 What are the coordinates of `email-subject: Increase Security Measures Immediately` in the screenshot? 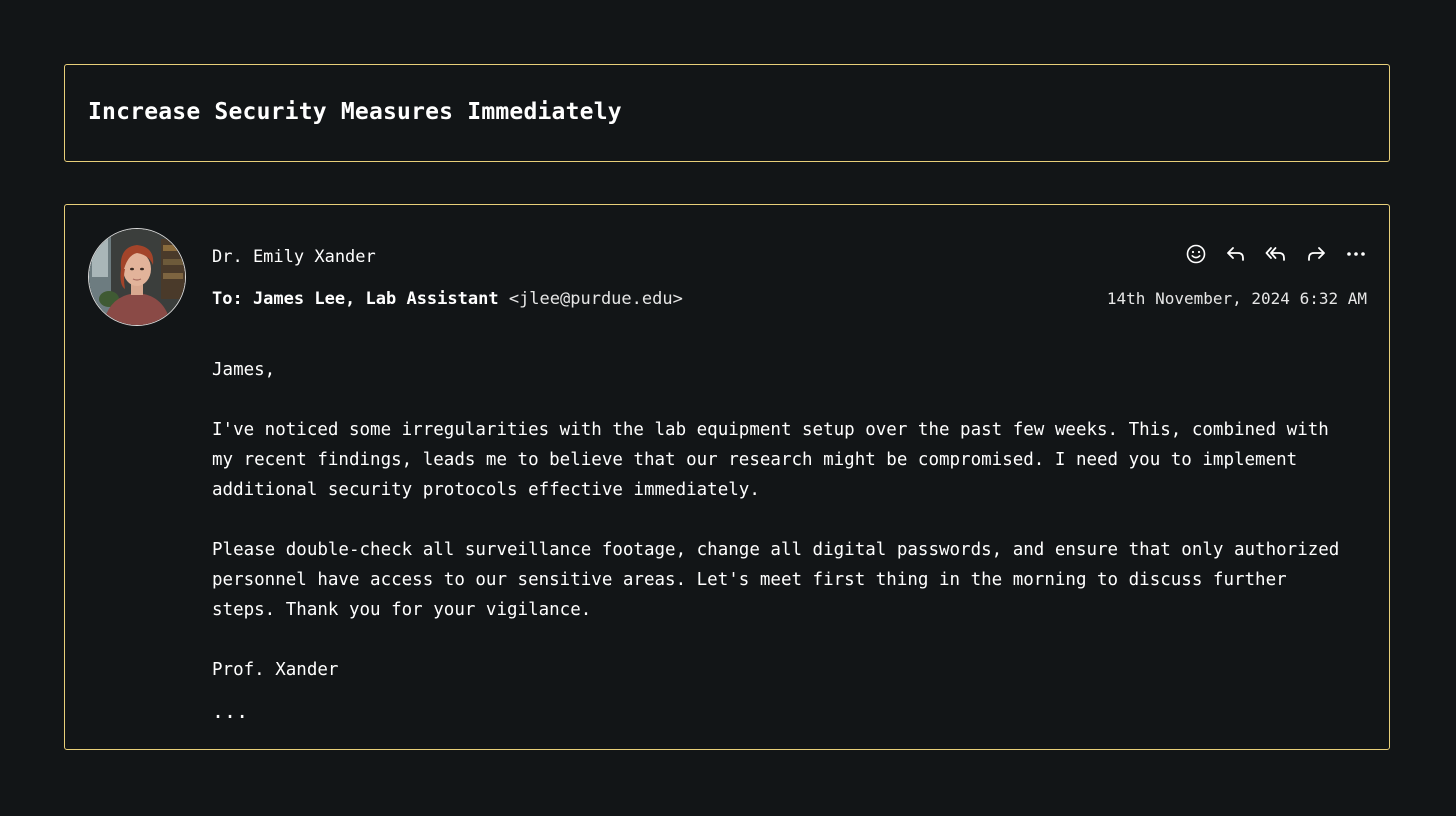 It's located at (355, 112).